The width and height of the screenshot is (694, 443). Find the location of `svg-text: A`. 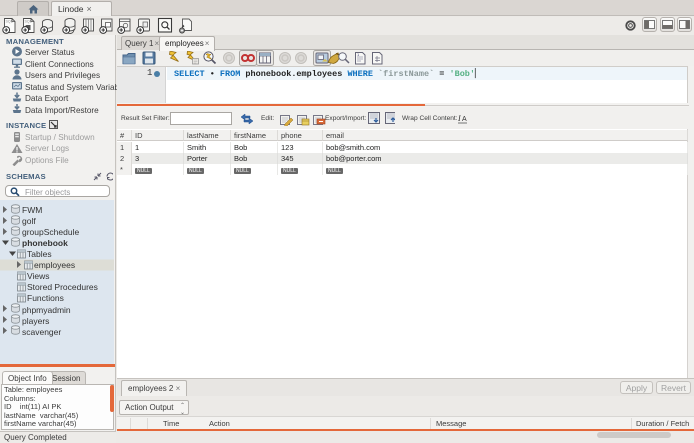

svg-text: A is located at coordinates (464, 119).